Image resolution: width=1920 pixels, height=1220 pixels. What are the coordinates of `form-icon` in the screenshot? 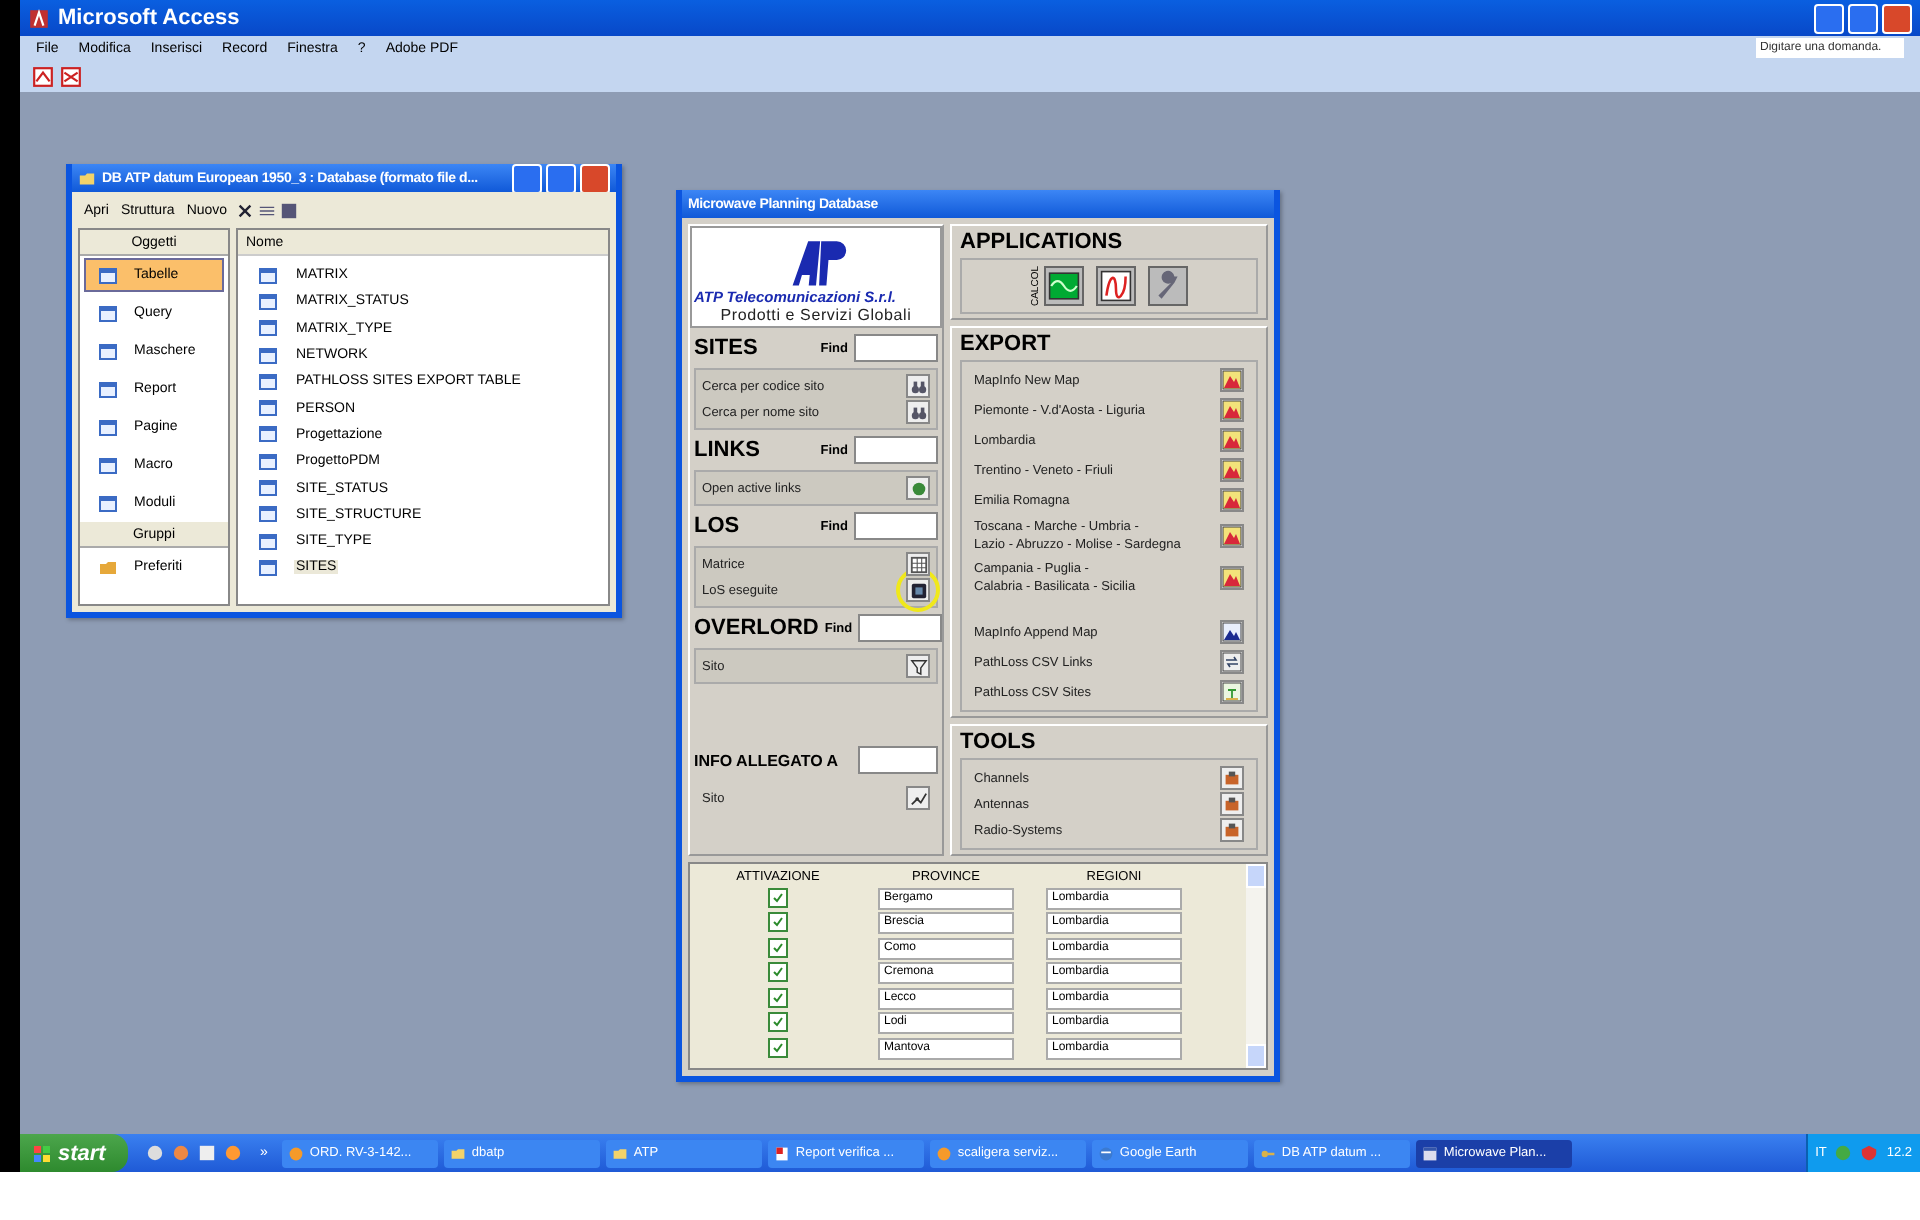 It's located at (1429, 1153).